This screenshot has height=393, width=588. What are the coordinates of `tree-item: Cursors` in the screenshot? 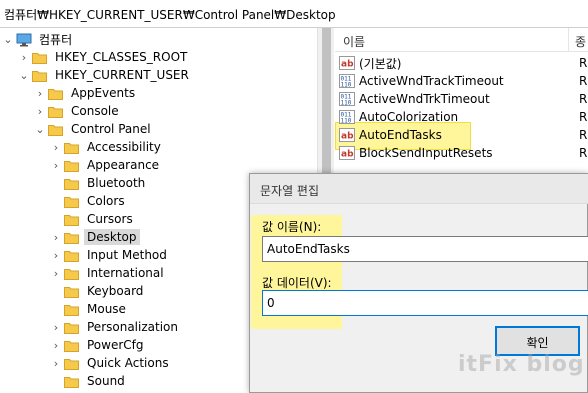 It's located at (93, 219).